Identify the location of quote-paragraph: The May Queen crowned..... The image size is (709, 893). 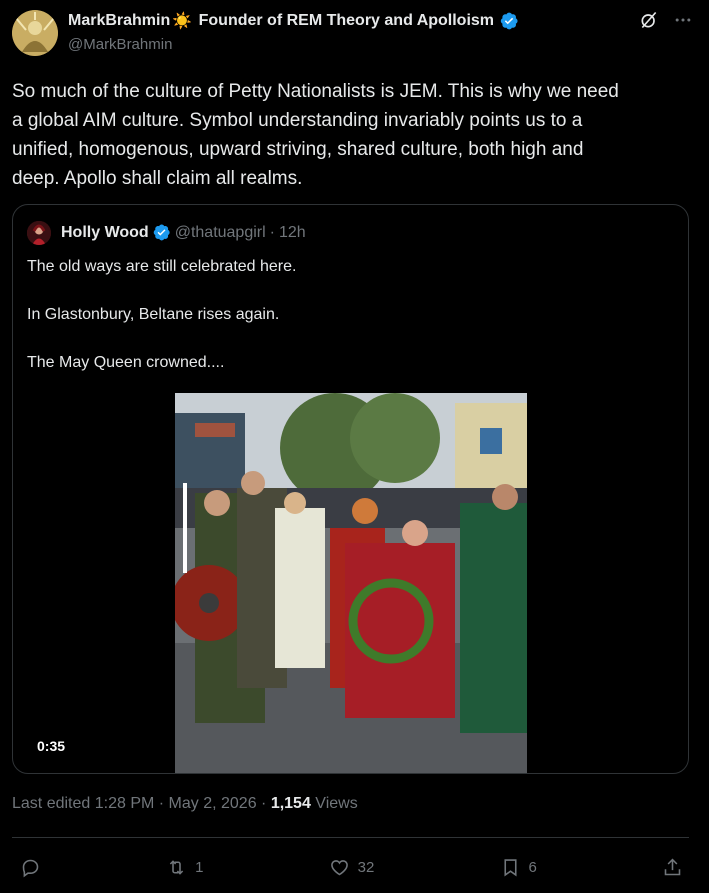
(126, 362).